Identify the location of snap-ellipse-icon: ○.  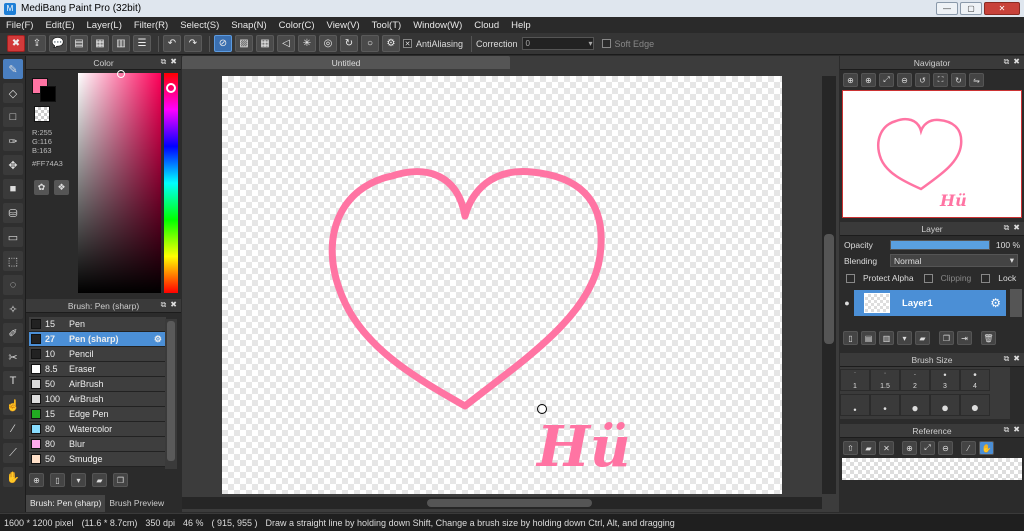
(370, 43).